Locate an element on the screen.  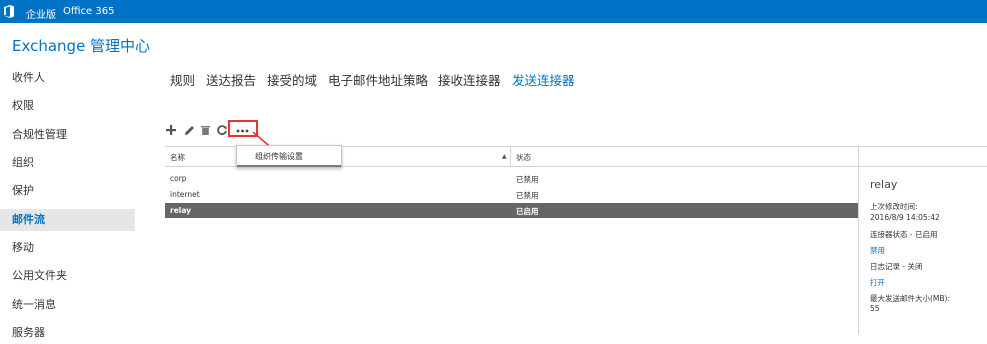
more-actions-menu: 组织传输设置 is located at coordinates (289, 156).